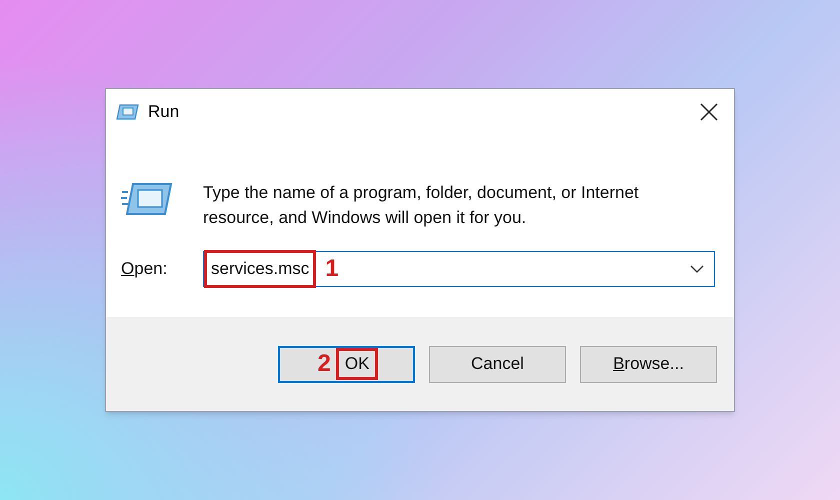 The height and width of the screenshot is (500, 840). Describe the element at coordinates (709, 111) in the screenshot. I see `close-icon` at that location.